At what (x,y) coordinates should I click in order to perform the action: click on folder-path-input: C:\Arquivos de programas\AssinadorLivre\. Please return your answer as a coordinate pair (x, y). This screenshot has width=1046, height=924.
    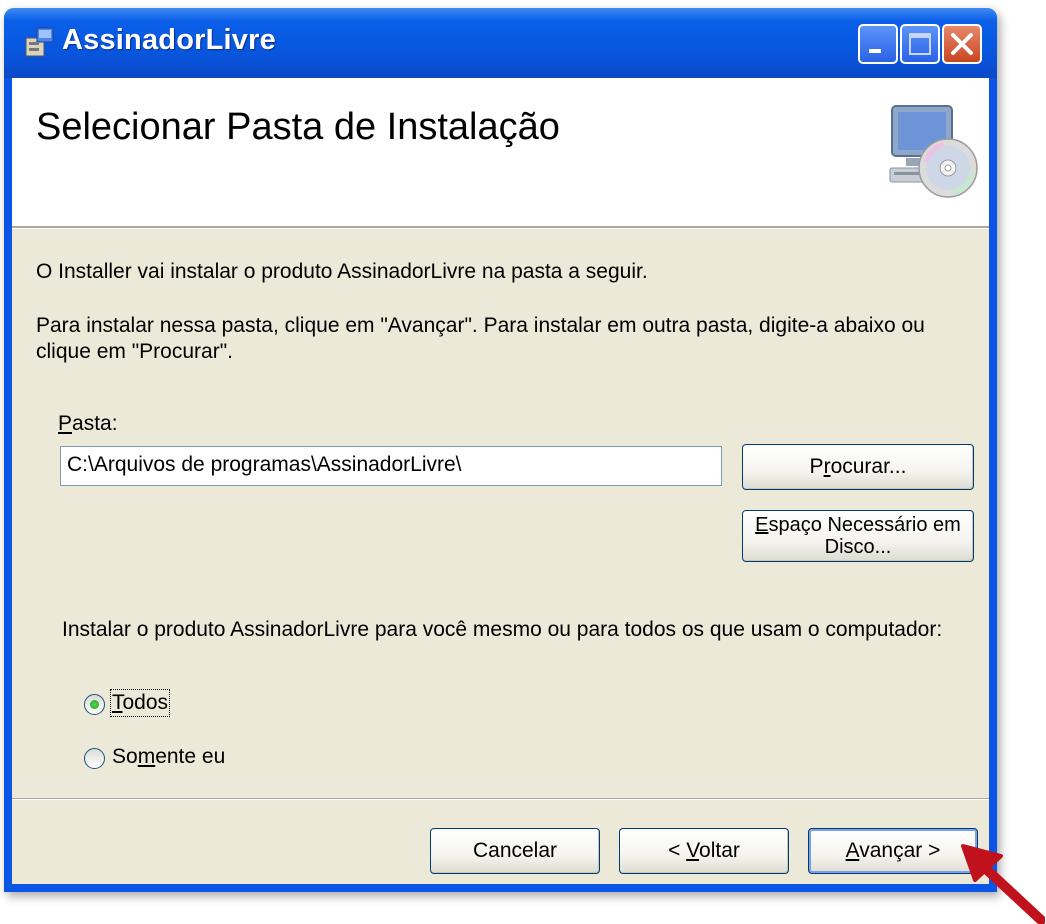
    Looking at the image, I should click on (391, 466).